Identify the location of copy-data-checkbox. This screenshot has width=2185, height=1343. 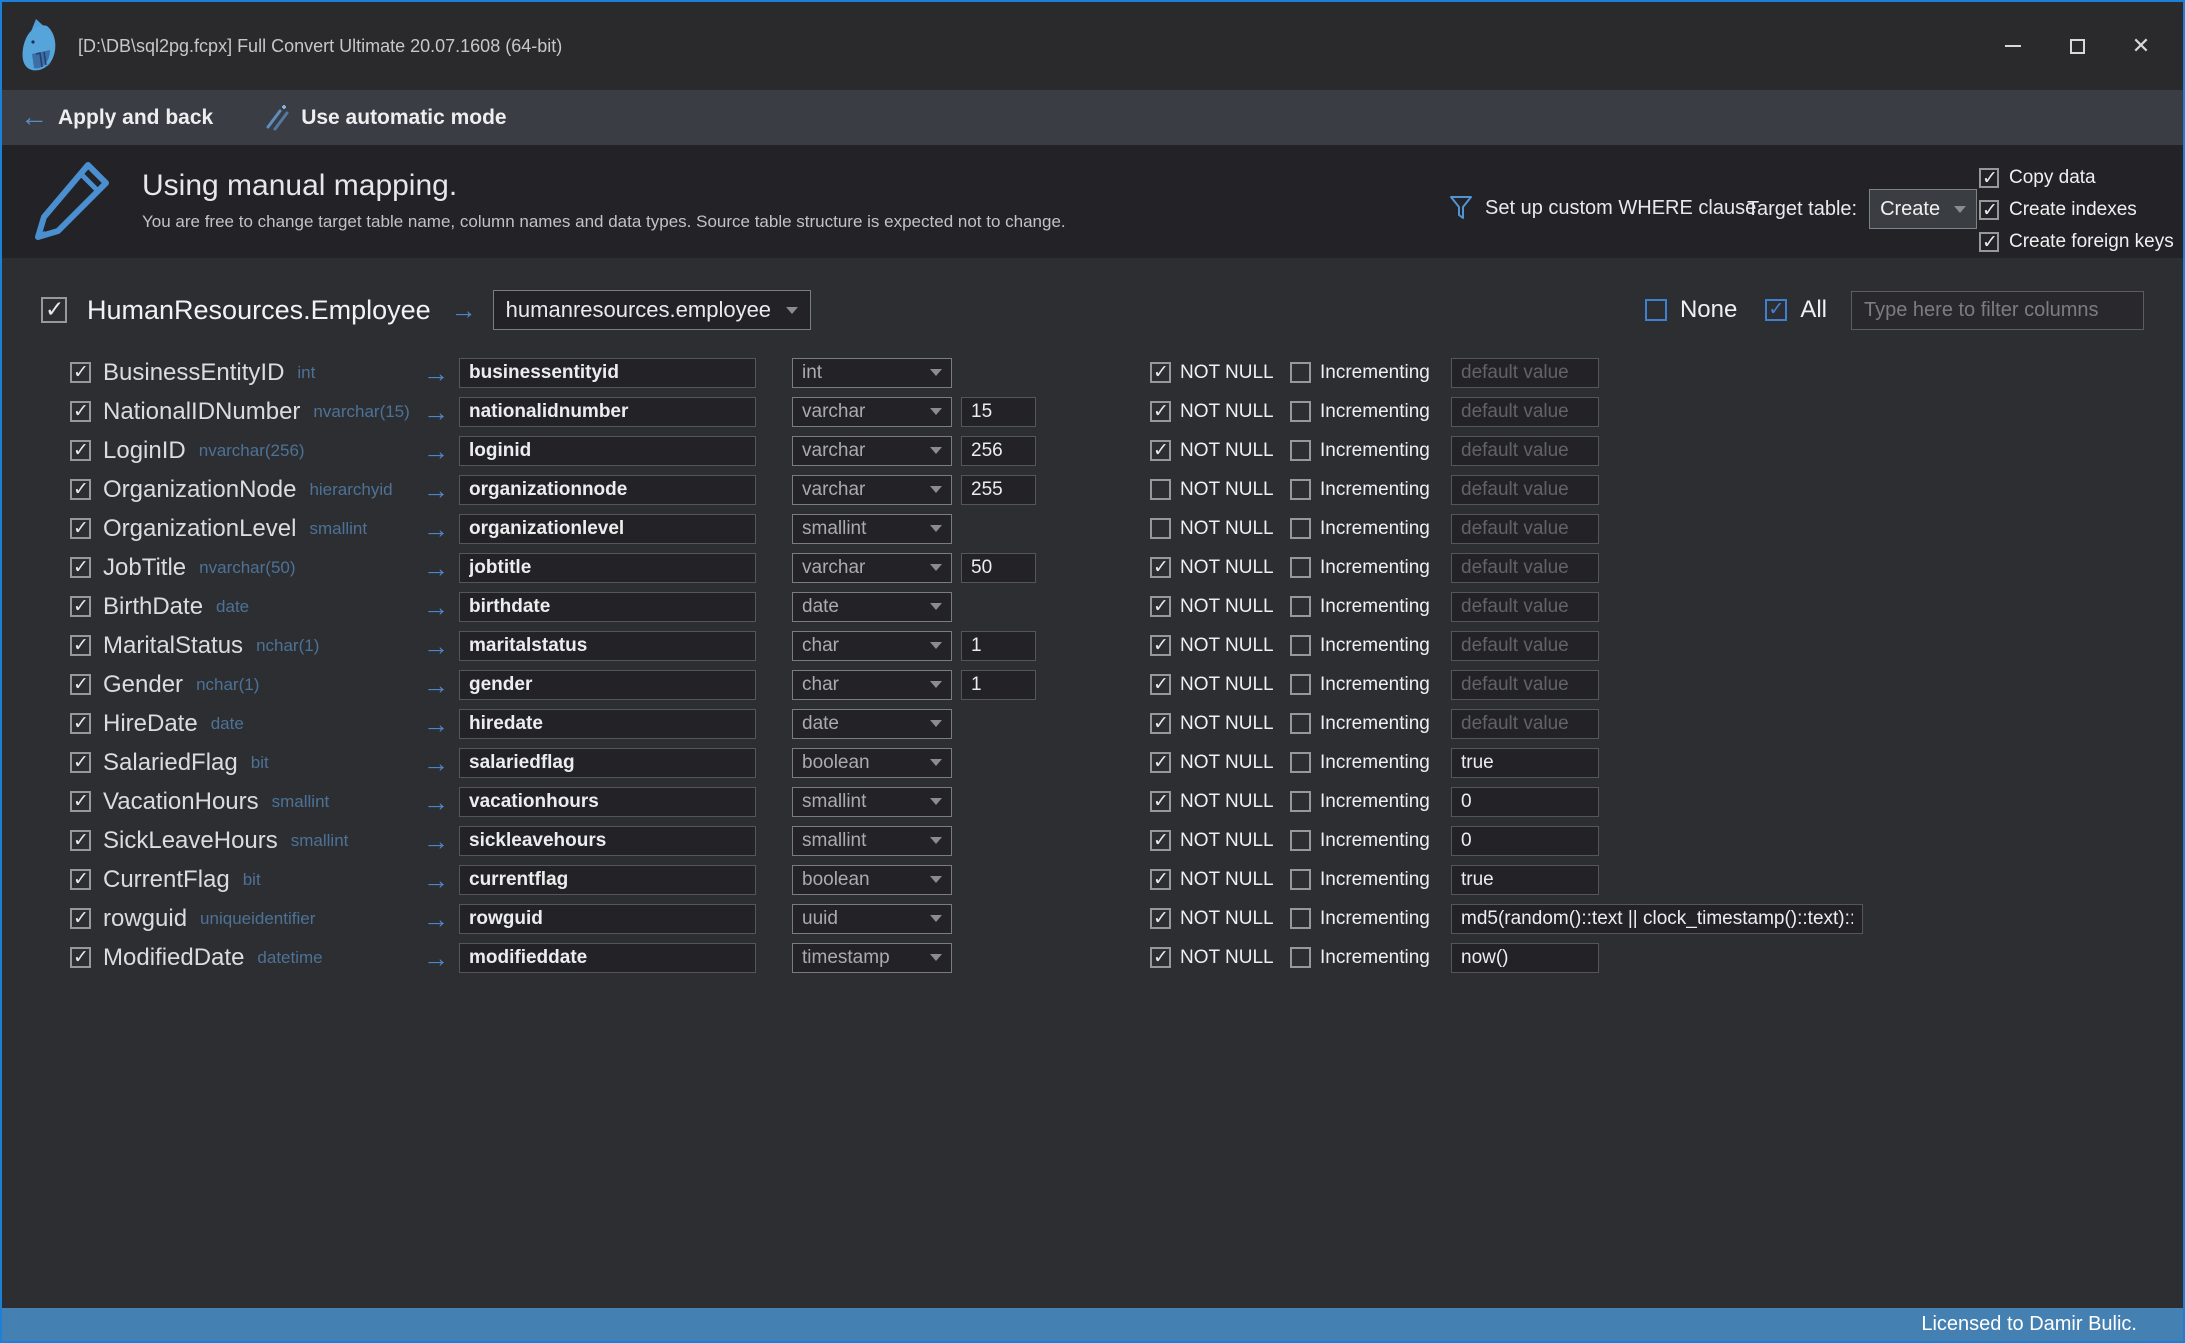
(1989, 178).